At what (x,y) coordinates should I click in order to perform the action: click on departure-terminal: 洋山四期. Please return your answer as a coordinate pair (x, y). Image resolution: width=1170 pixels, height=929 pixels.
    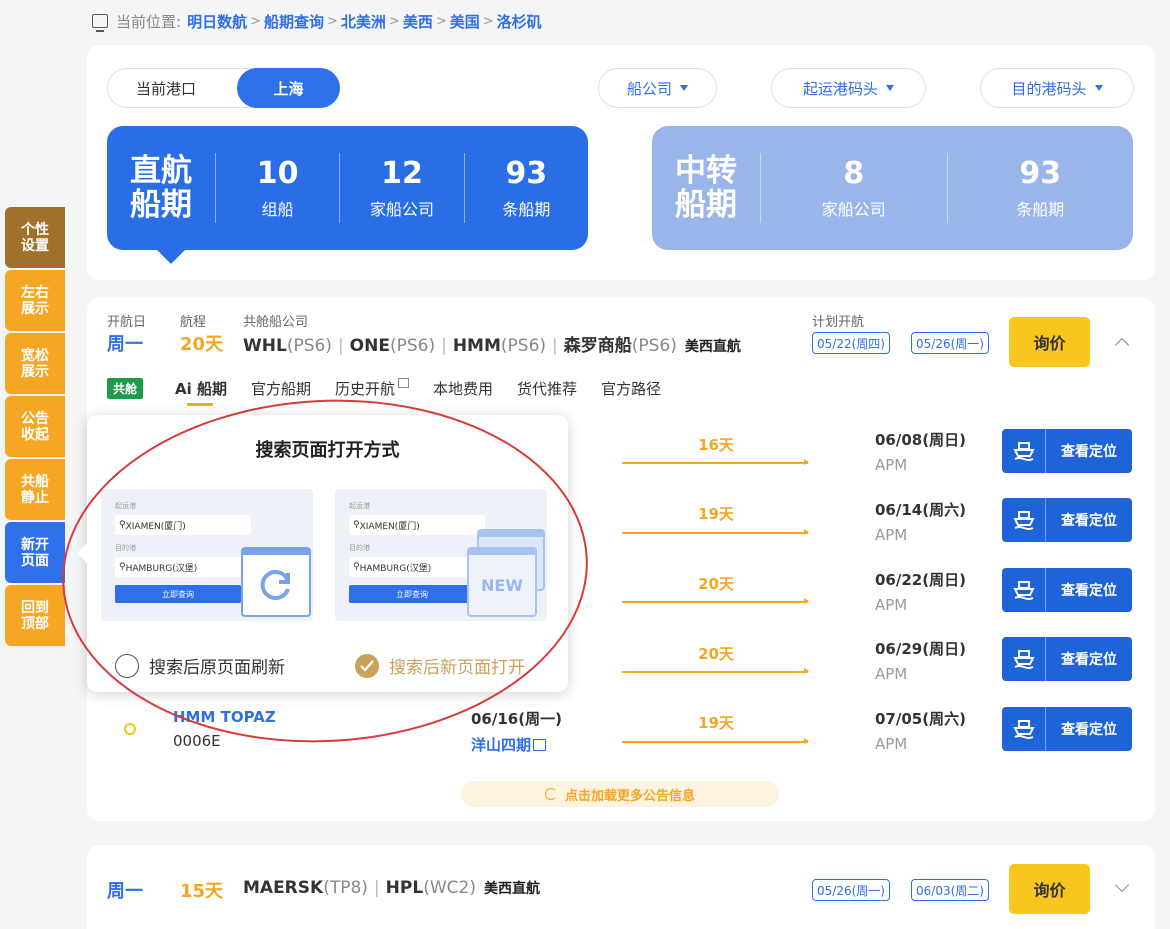
    Looking at the image, I should click on (509, 744).